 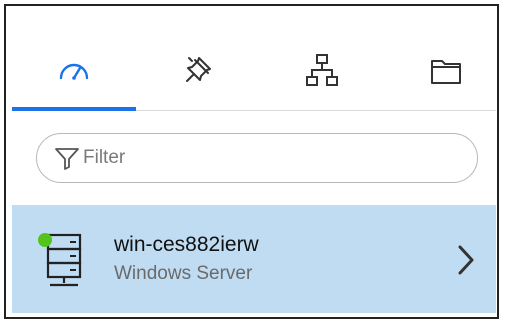 I want to click on tab-topology, so click(x=322, y=70).